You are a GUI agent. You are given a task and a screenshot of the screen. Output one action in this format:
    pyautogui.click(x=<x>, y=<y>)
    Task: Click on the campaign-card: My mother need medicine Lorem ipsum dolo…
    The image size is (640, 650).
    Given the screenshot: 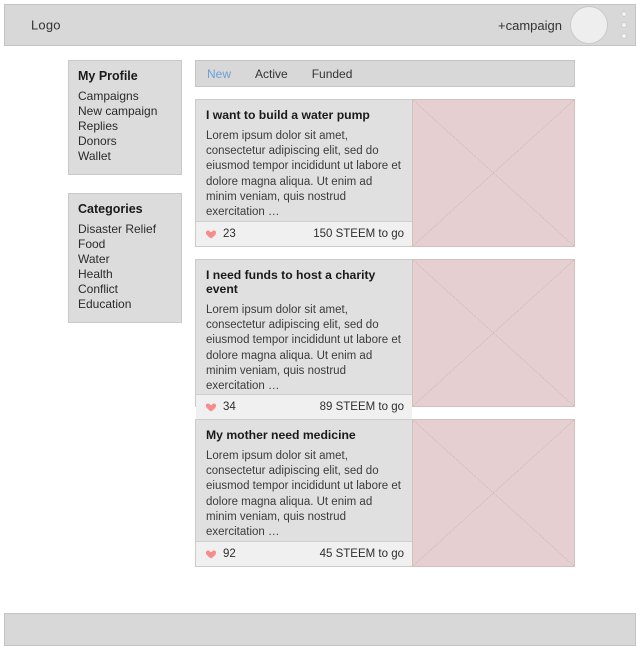 What is the action you would take?
    pyautogui.click(x=385, y=493)
    